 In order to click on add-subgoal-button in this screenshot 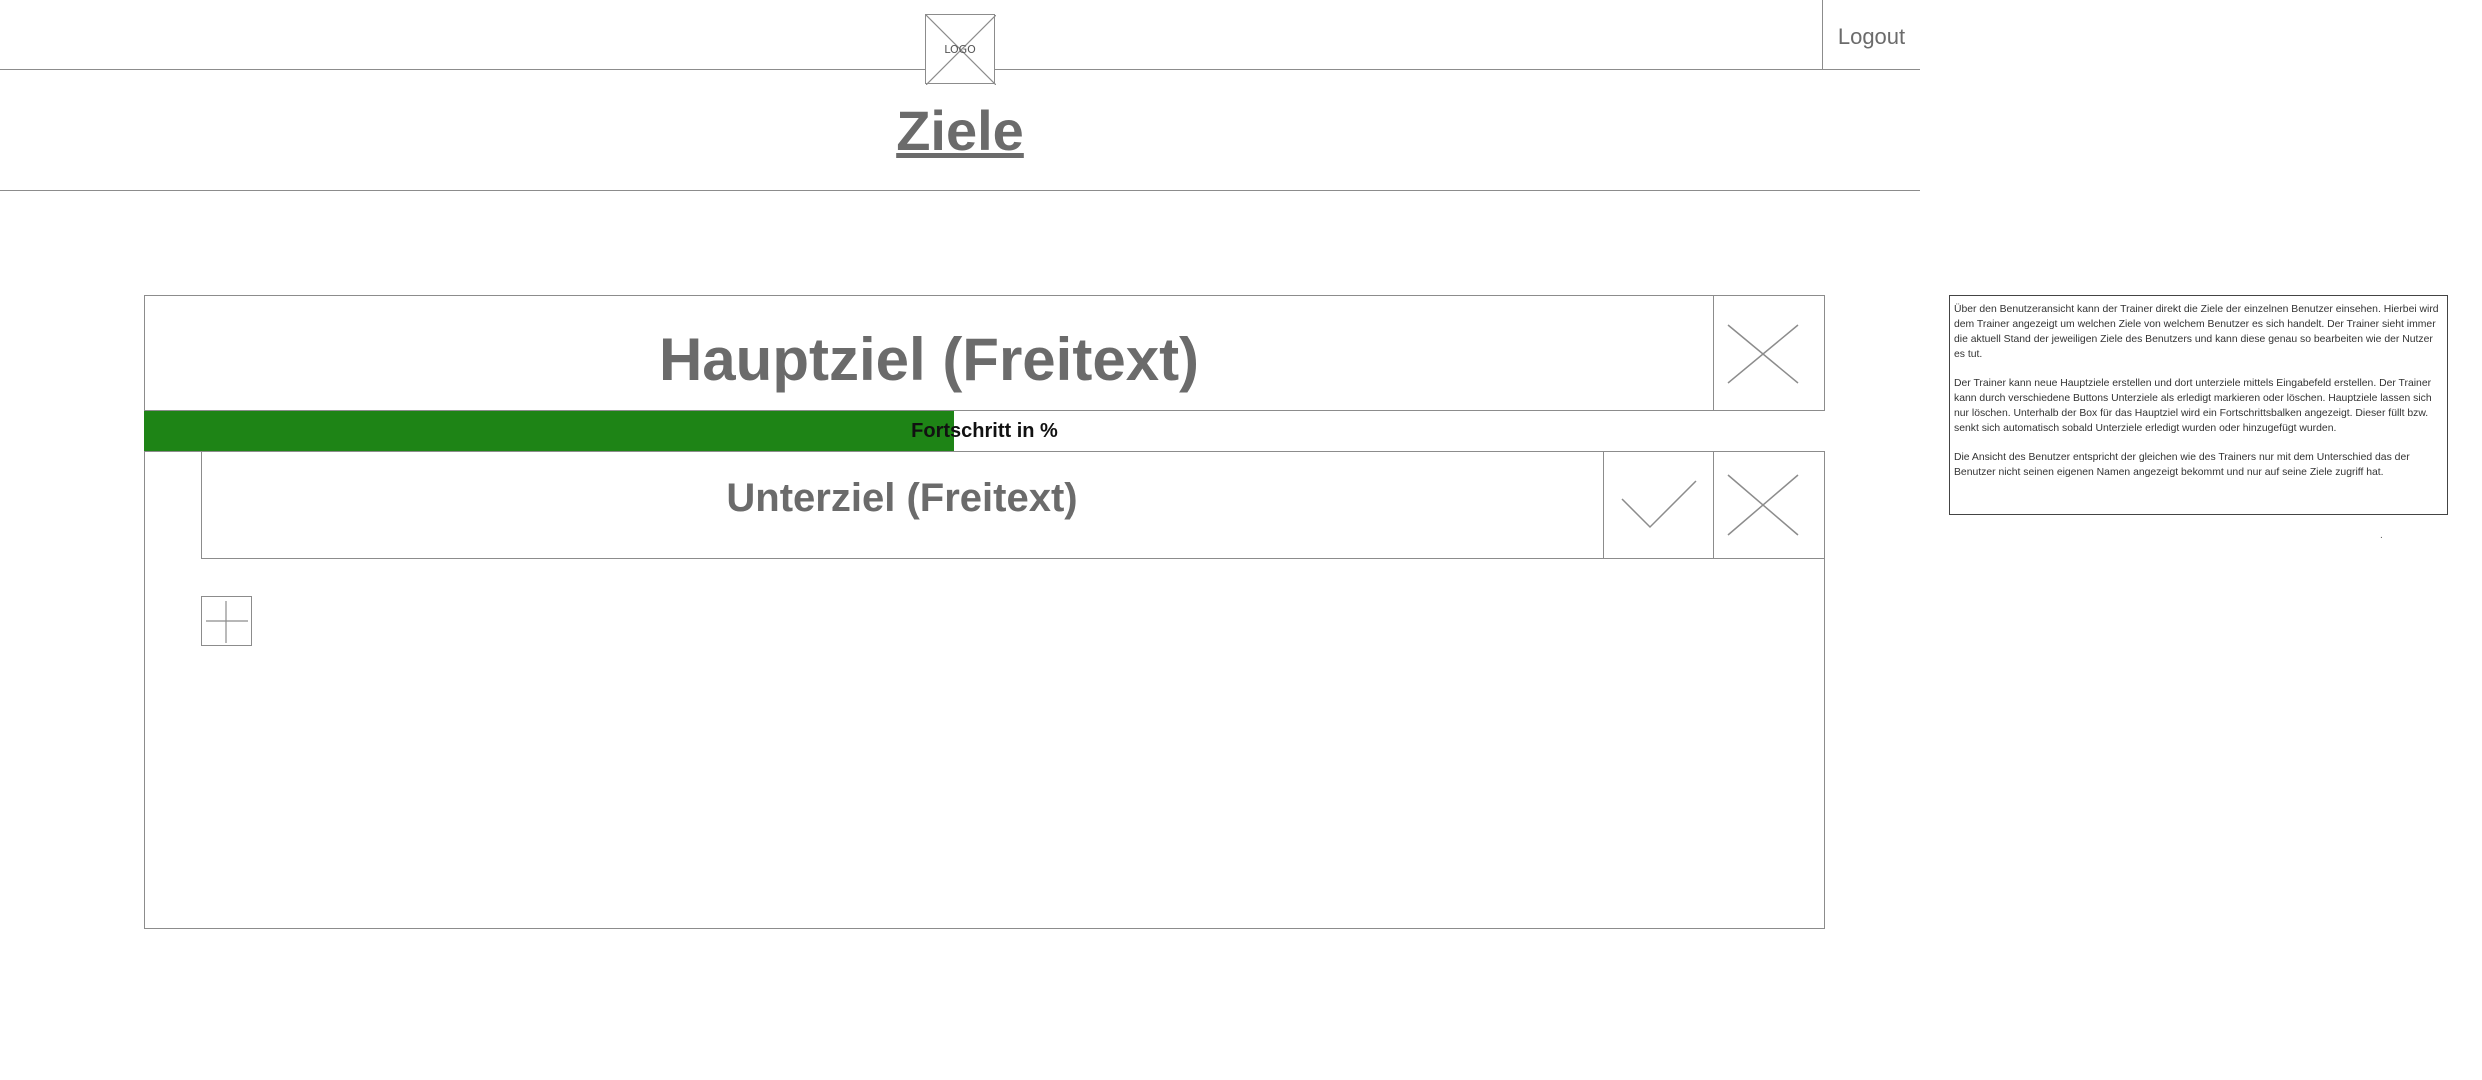, I will do `click(226, 621)`.